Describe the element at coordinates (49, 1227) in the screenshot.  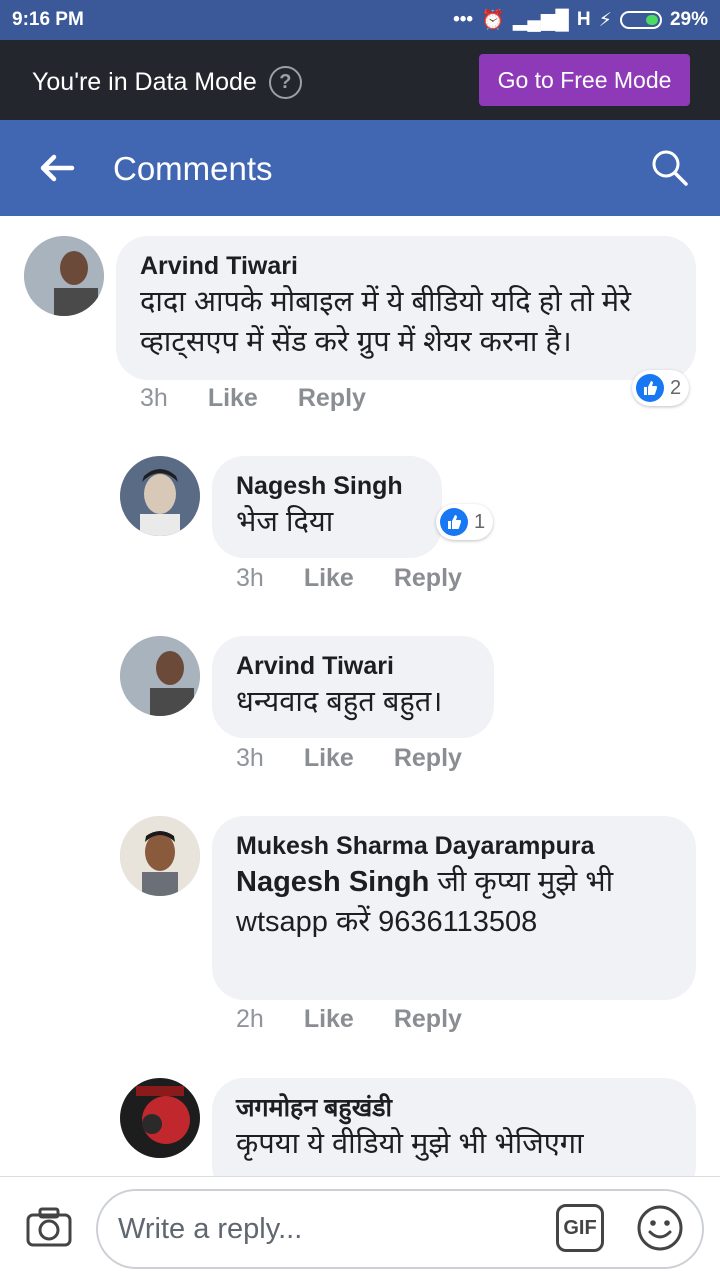
I see `camera-icon` at that location.